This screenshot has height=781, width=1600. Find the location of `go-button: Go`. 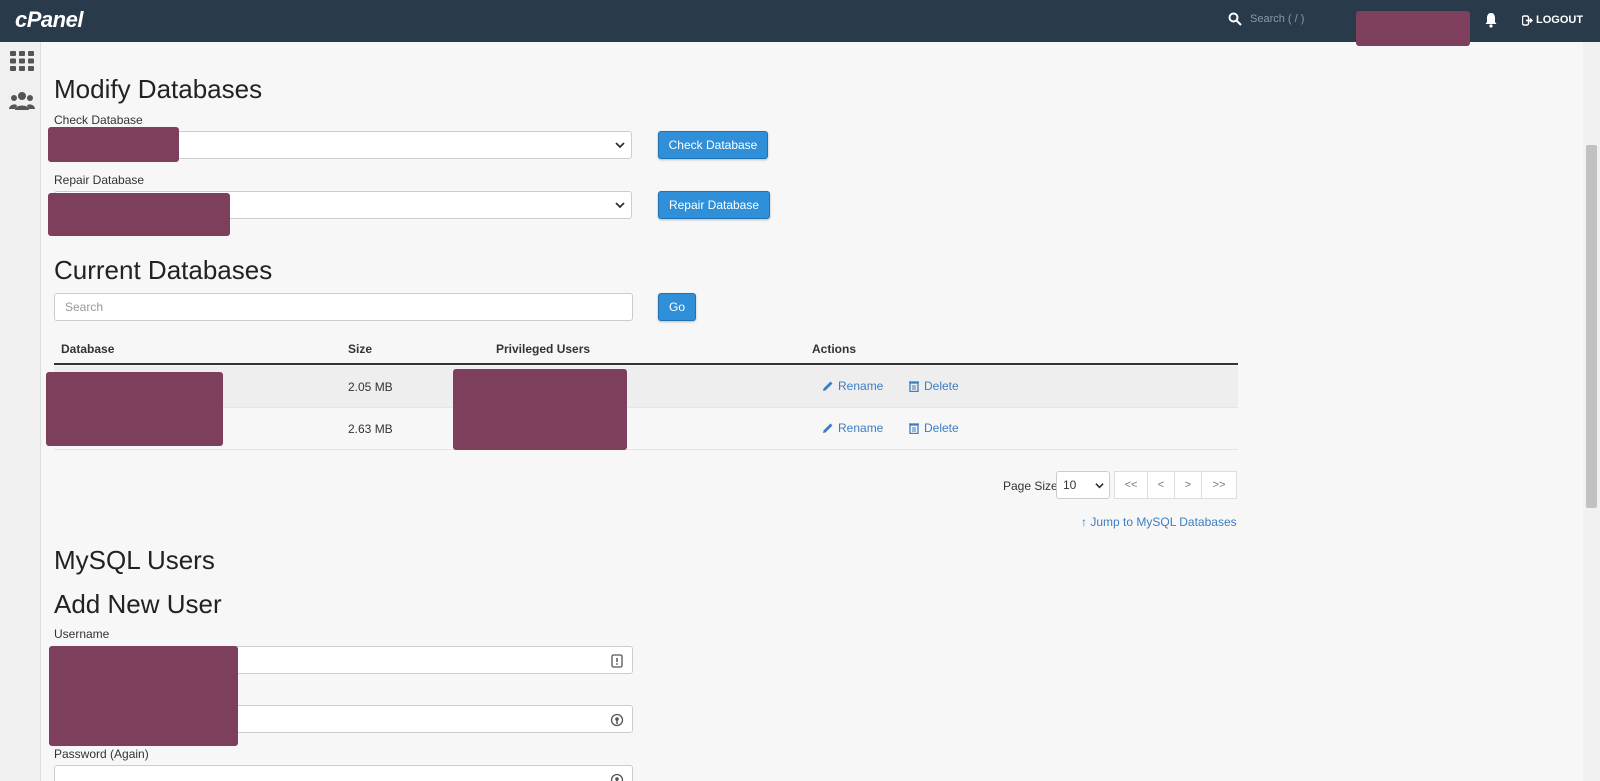

go-button: Go is located at coordinates (677, 307).